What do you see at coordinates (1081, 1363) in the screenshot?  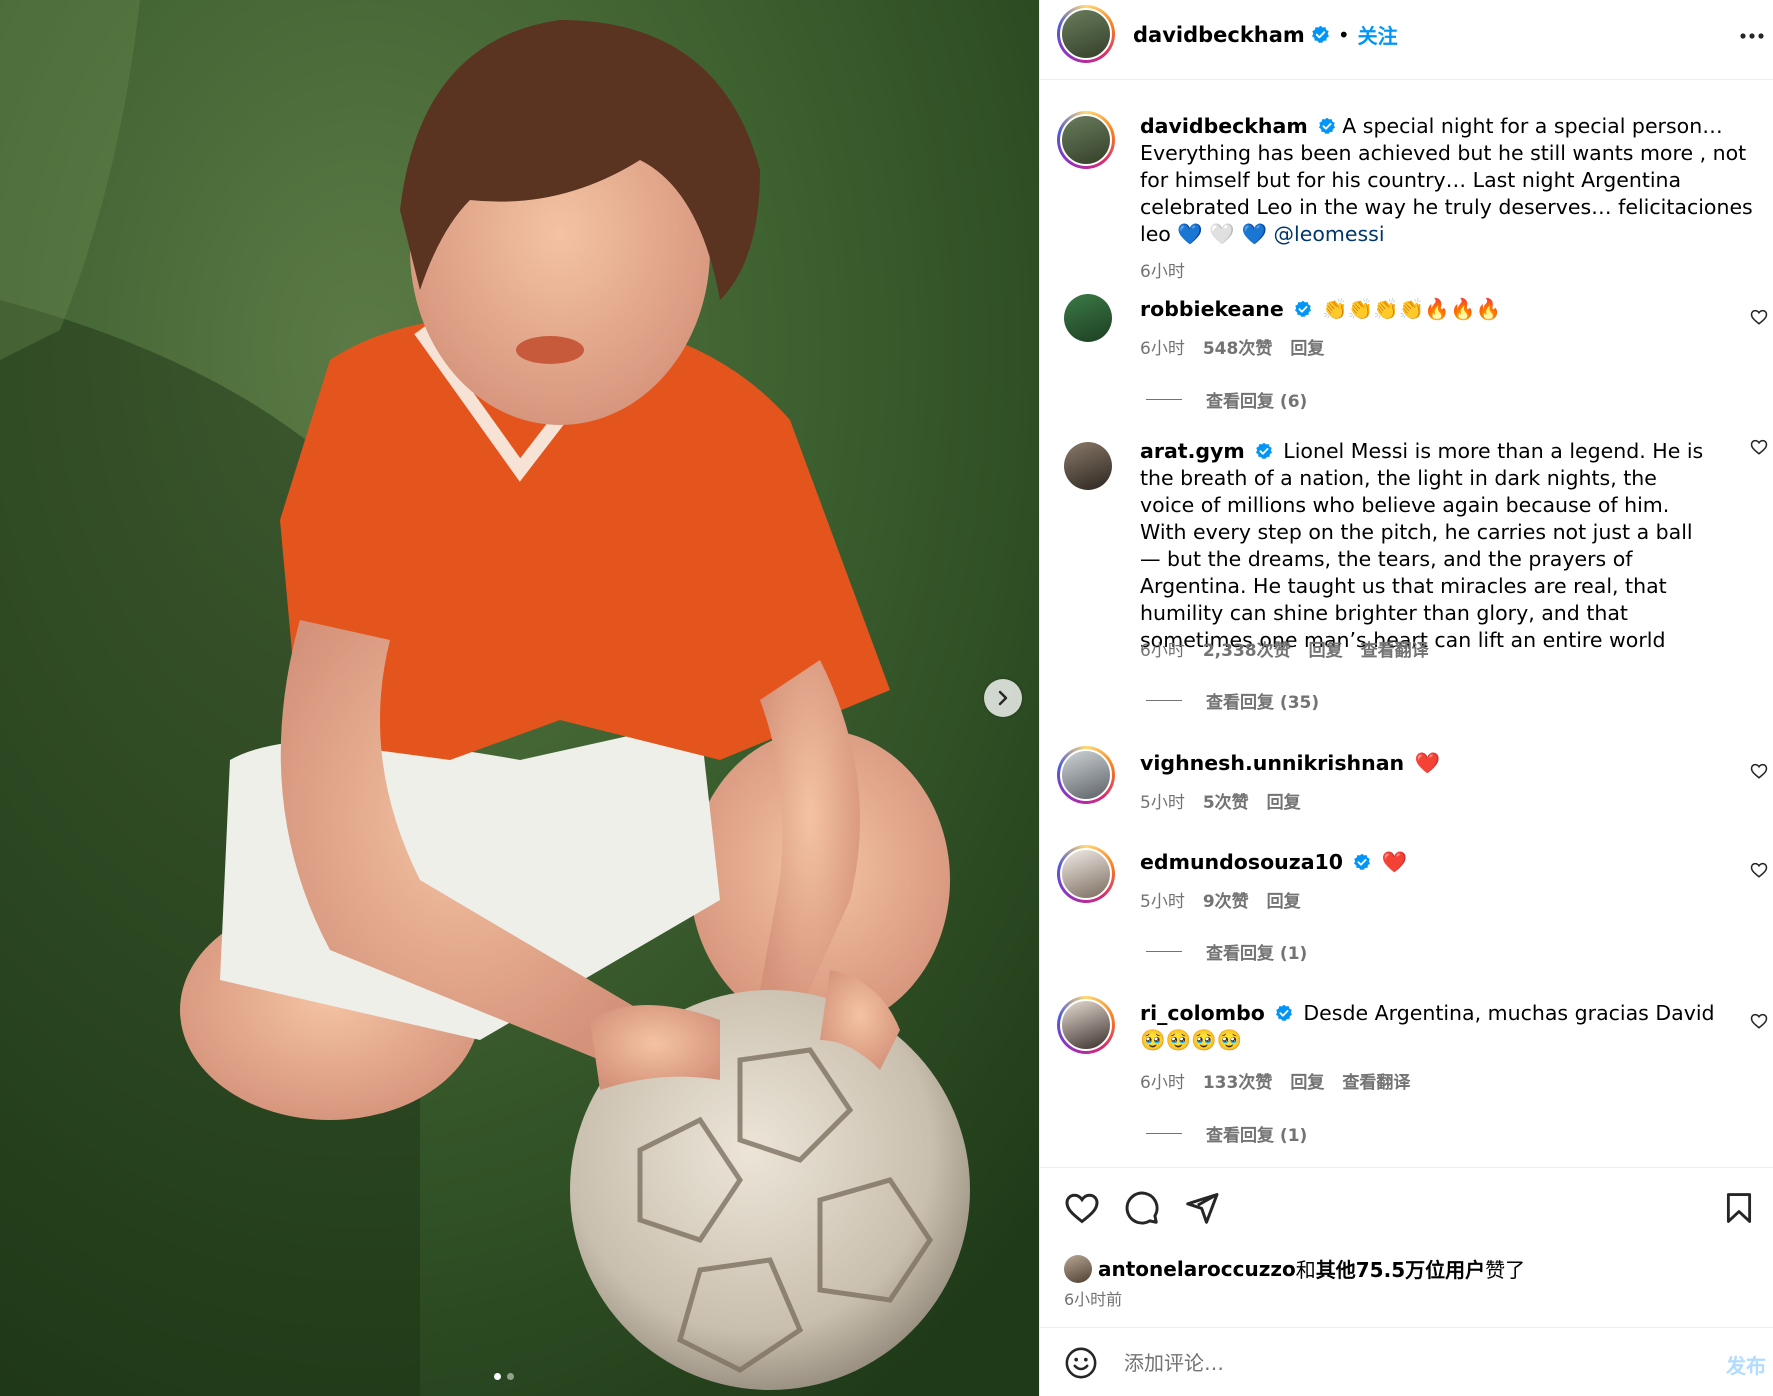 I see `smiley-icon` at bounding box center [1081, 1363].